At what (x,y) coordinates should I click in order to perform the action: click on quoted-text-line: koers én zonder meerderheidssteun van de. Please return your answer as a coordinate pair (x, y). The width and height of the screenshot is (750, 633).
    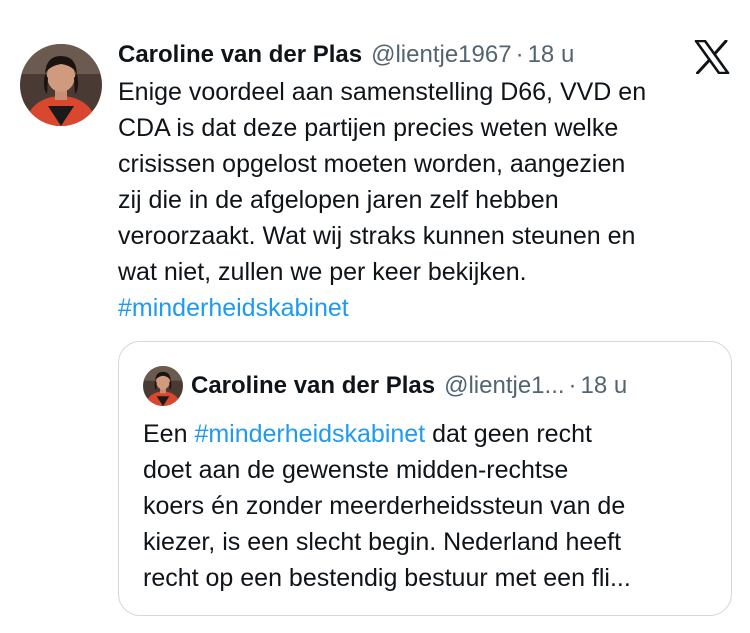
    Looking at the image, I should click on (384, 506).